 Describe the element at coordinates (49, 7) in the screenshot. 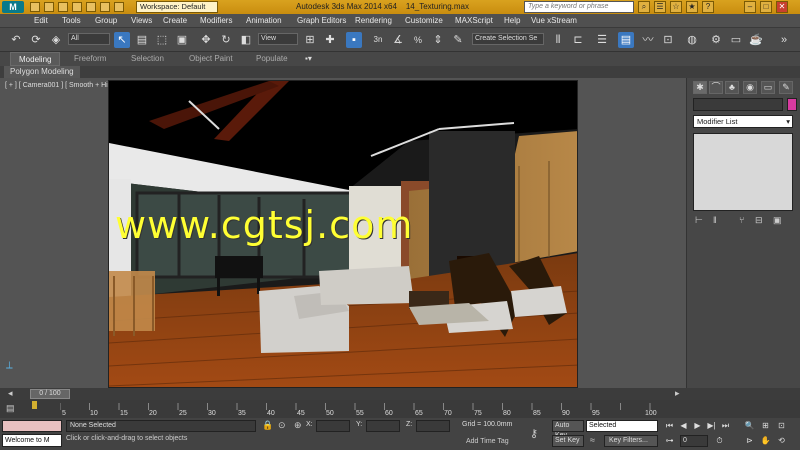

I see `open-file-icon` at that location.